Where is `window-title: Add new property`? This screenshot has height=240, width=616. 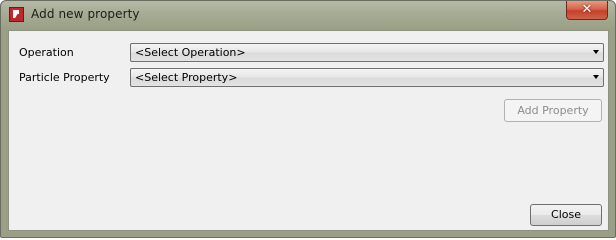 window-title: Add new property is located at coordinates (85, 14).